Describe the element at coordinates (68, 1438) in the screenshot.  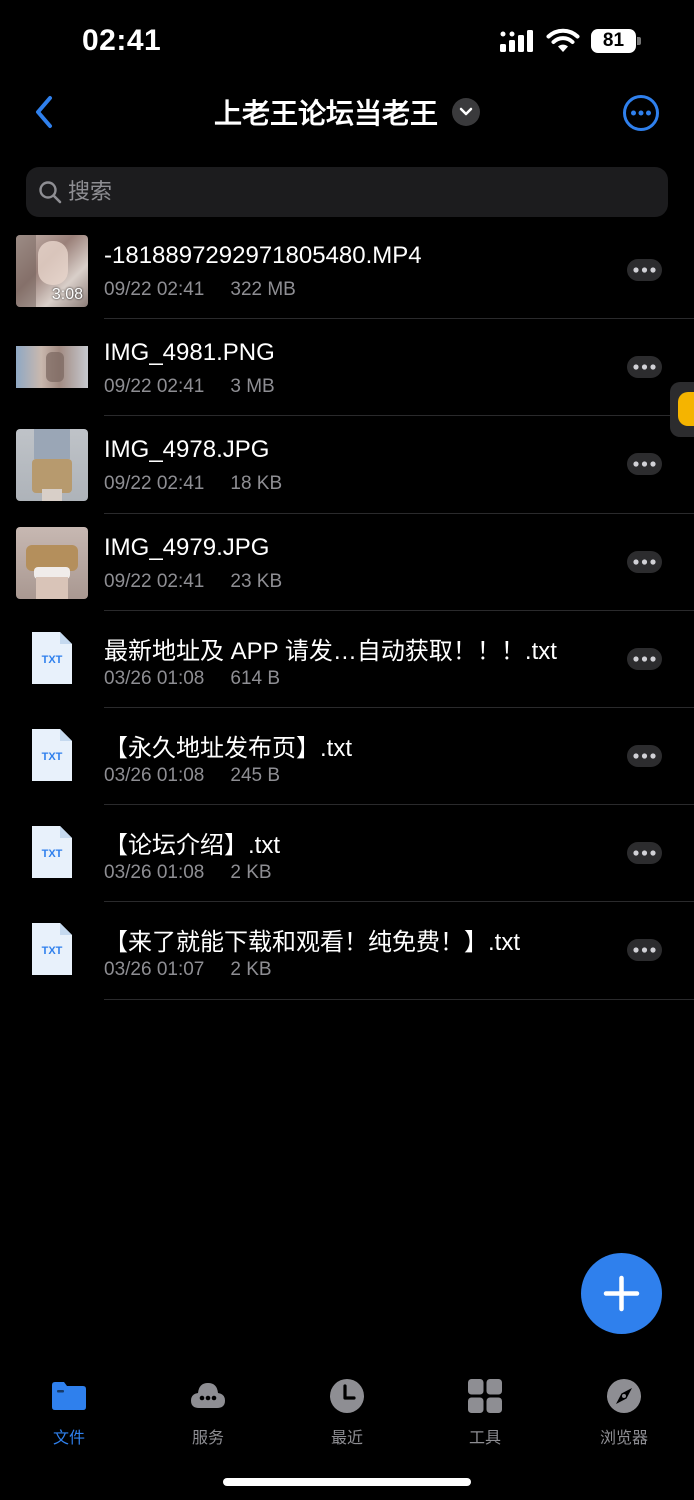
I see `tab-label: 文件` at that location.